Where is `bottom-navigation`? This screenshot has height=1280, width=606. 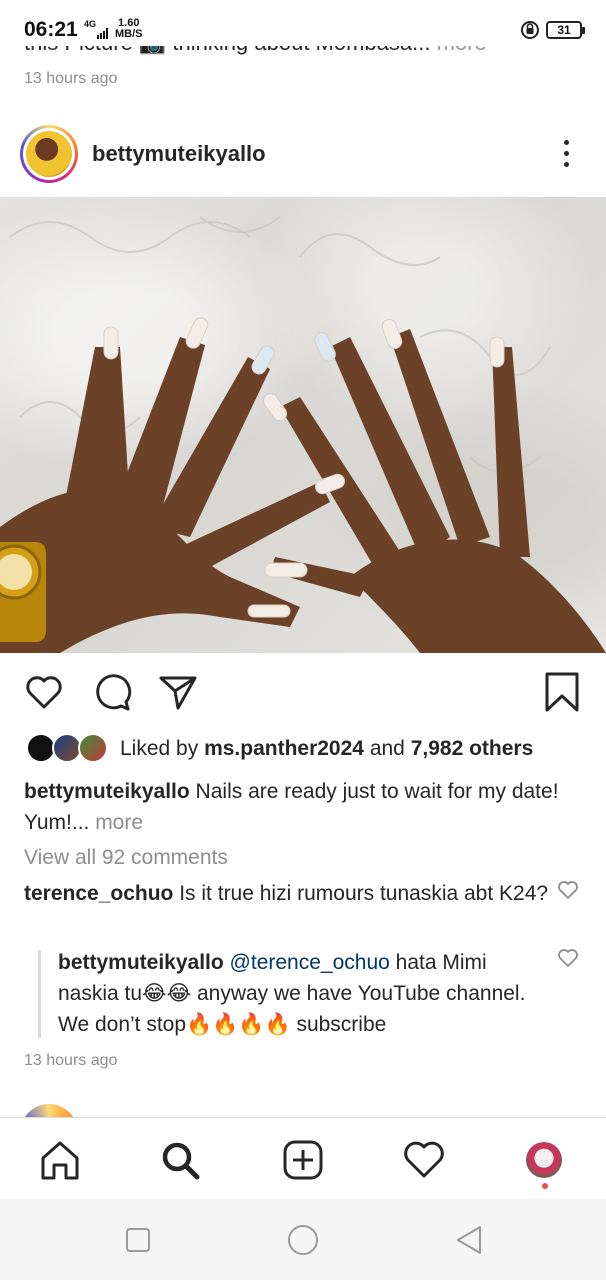 bottom-navigation is located at coordinates (303, 1158).